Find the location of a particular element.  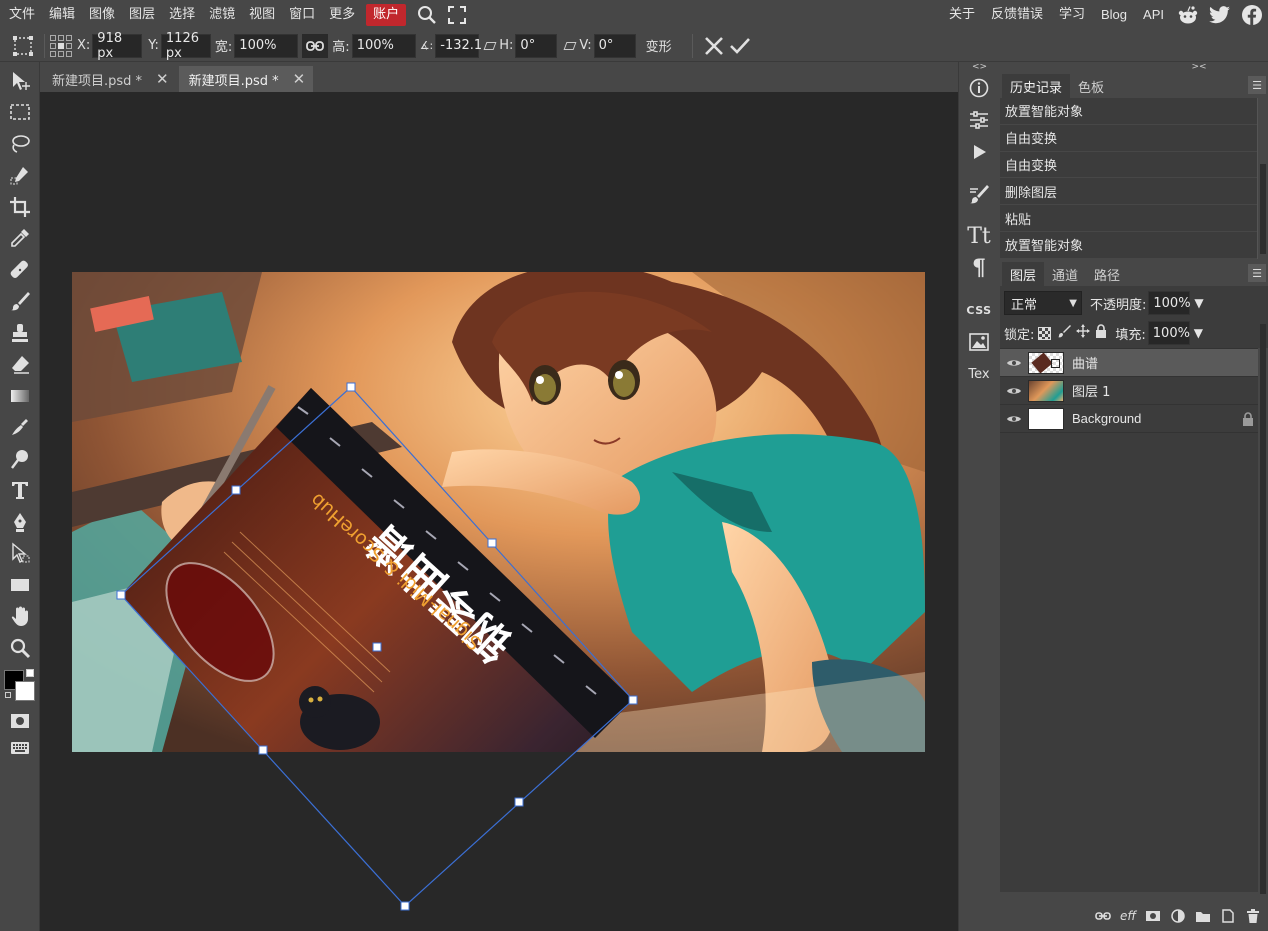

add-mask-icon is located at coordinates (1153, 916).